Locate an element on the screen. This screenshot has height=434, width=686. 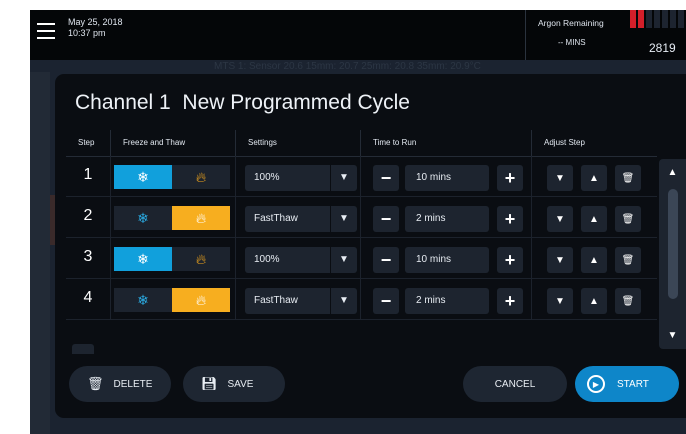
scrollbar: ▲ ▼ is located at coordinates (672, 254).